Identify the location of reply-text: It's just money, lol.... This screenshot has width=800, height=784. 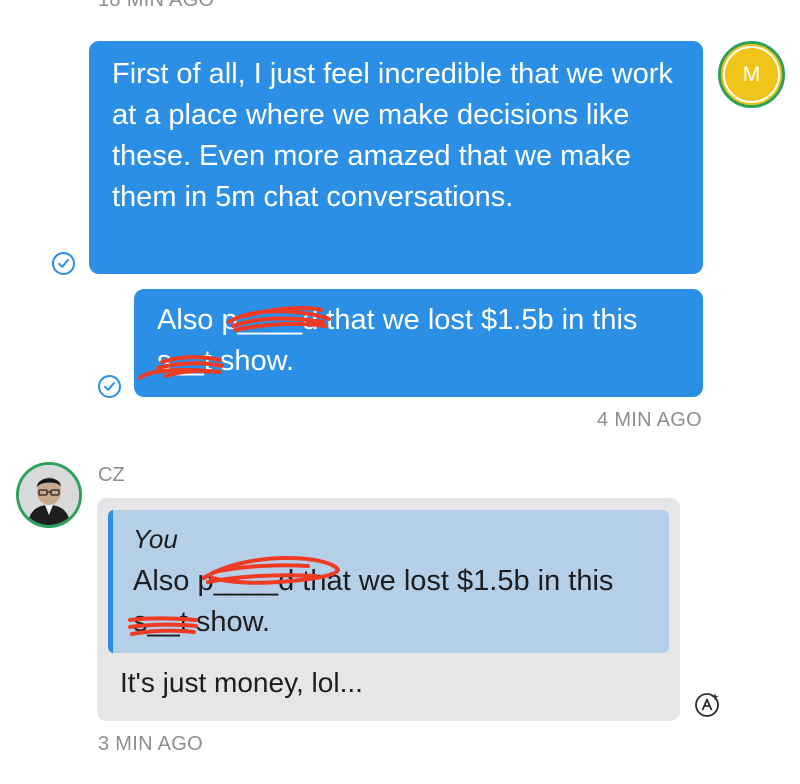
(241, 682).